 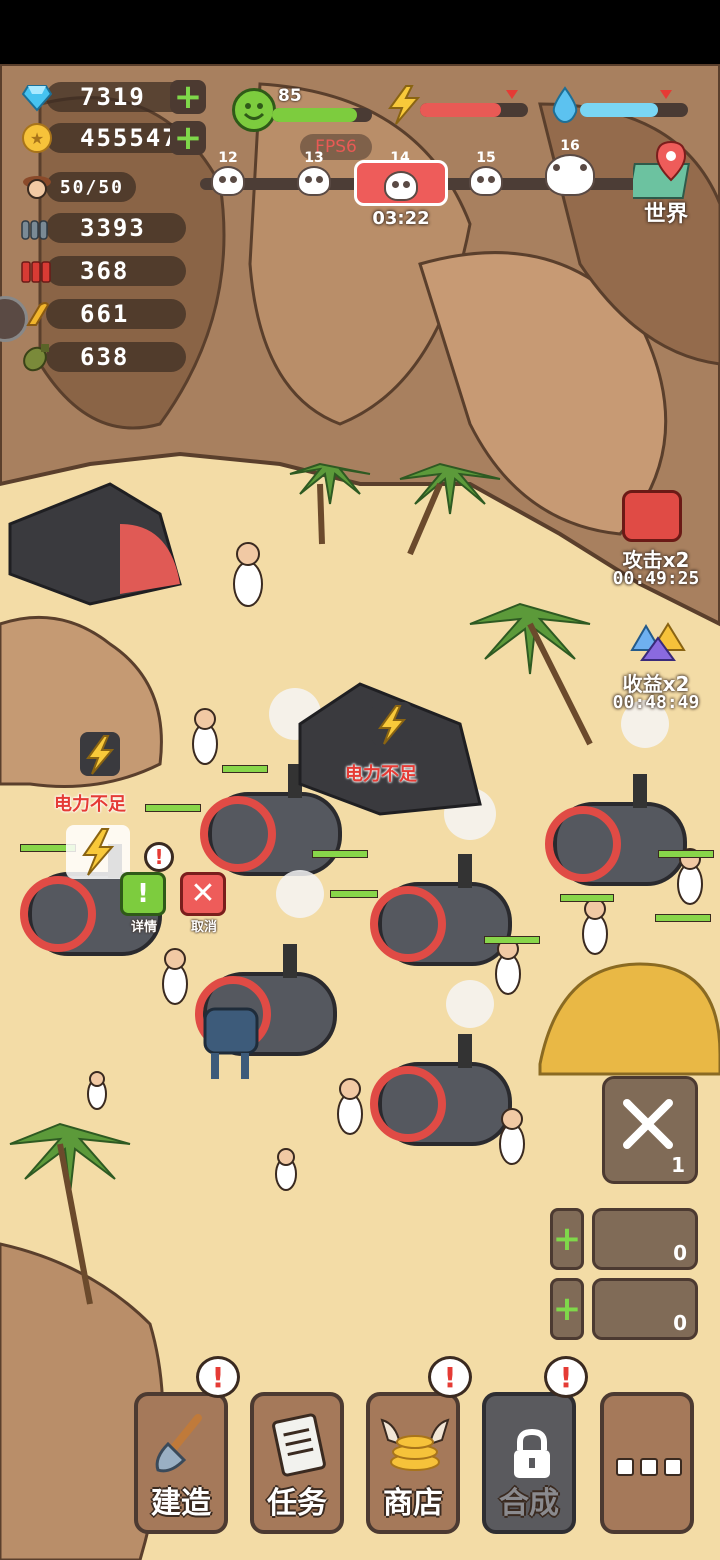 What do you see at coordinates (404, 105) in the screenshot?
I see `power-icon` at bounding box center [404, 105].